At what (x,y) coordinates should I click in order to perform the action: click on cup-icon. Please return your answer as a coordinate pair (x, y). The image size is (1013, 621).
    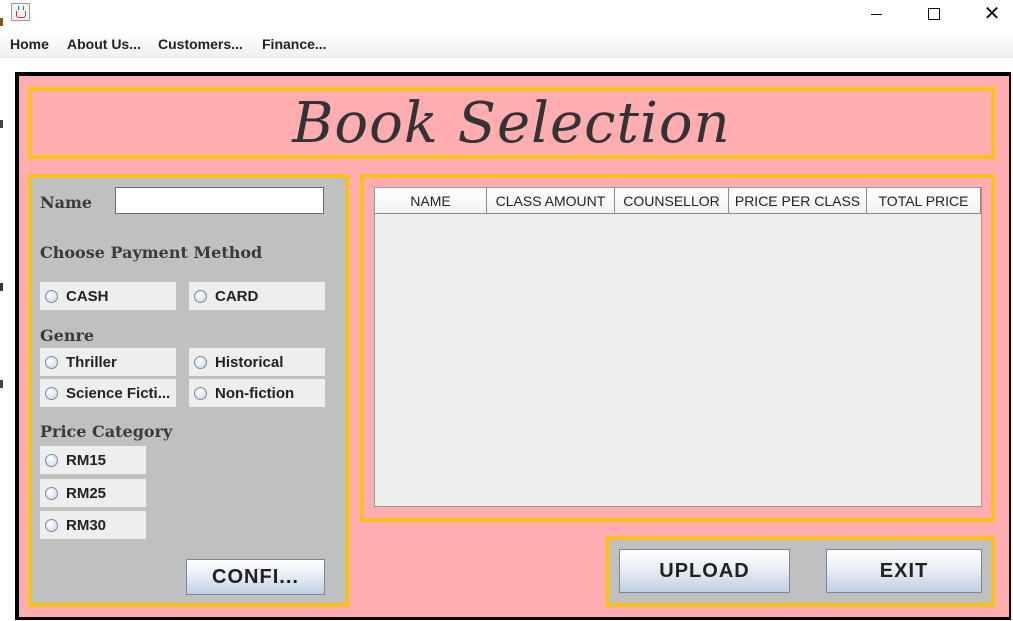
    Looking at the image, I should click on (21, 14).